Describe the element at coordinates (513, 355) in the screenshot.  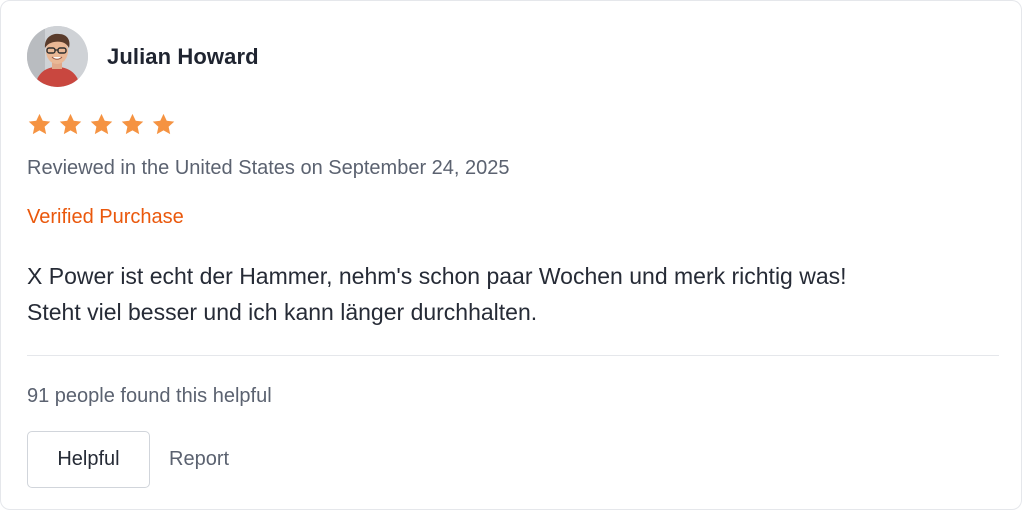
I see `divider` at that location.